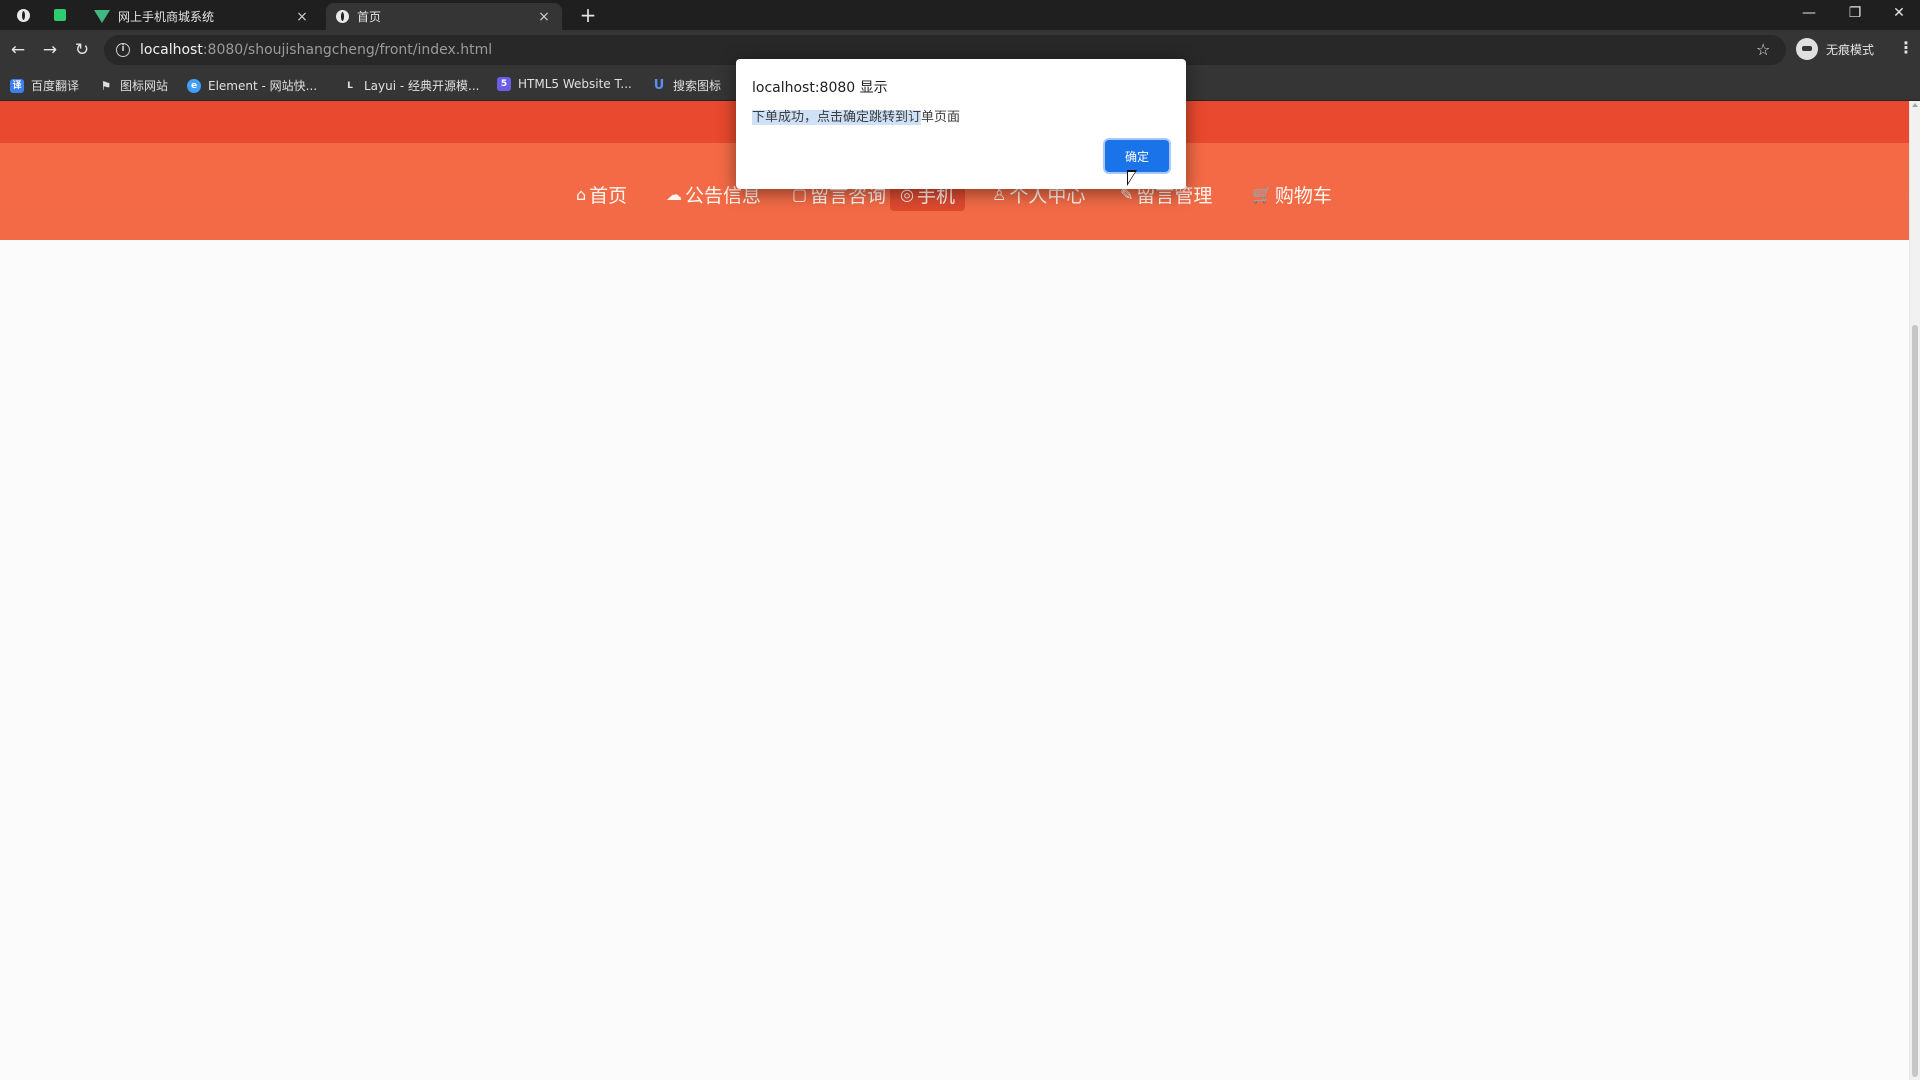 The height and width of the screenshot is (1080, 1920). What do you see at coordinates (674, 194) in the screenshot?
I see `cloud-icon: ☁` at bounding box center [674, 194].